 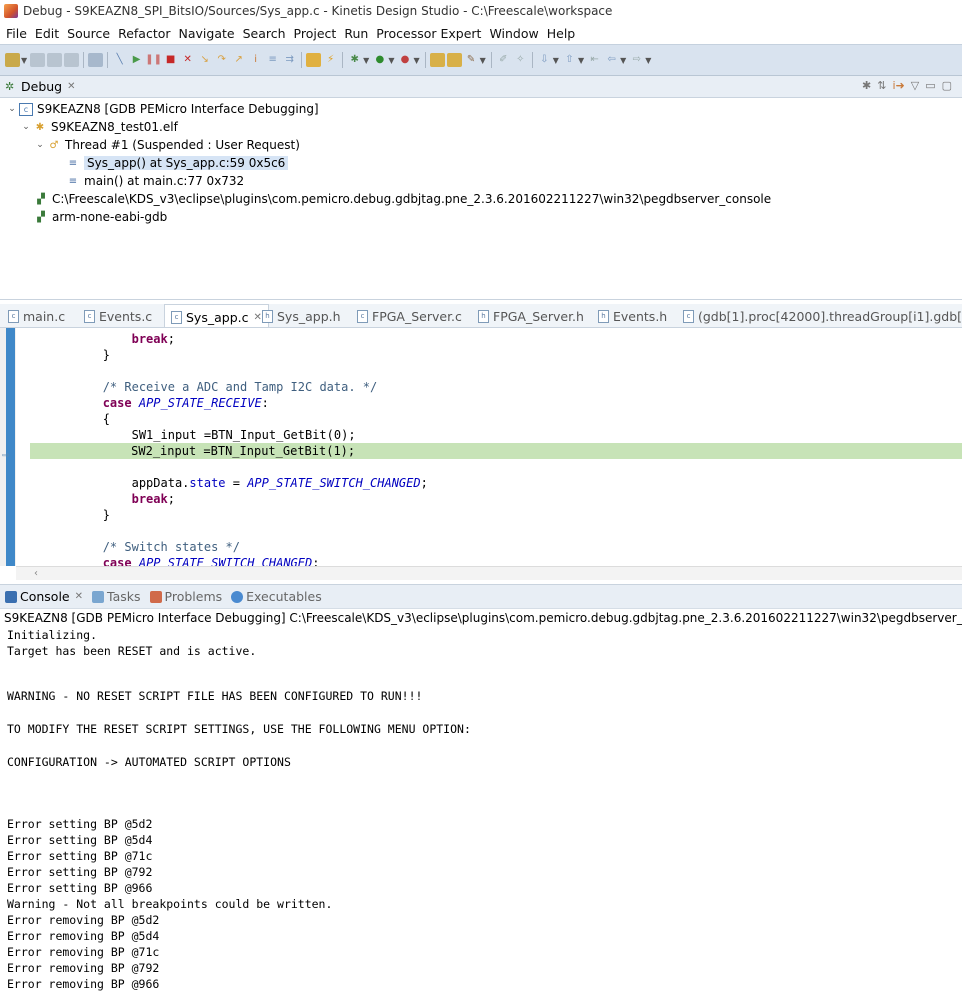 I want to click on next-annotation-icon: ⇩, so click(x=544, y=60).